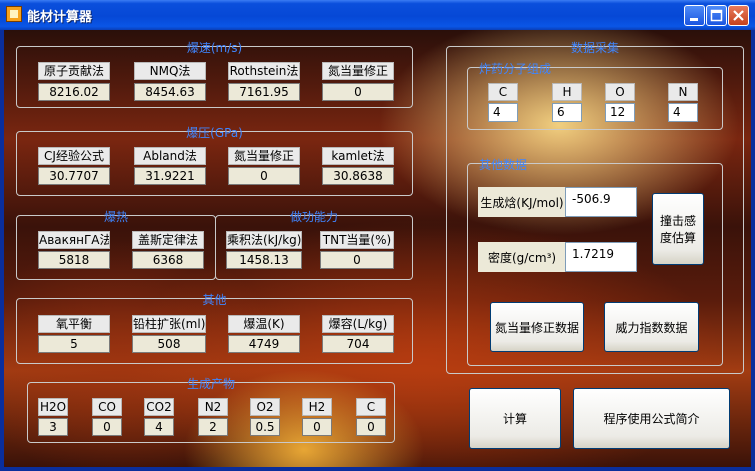 The width and height of the screenshot is (755, 471). I want to click on velocity-value-rothstein: 7161.95, so click(264, 92).